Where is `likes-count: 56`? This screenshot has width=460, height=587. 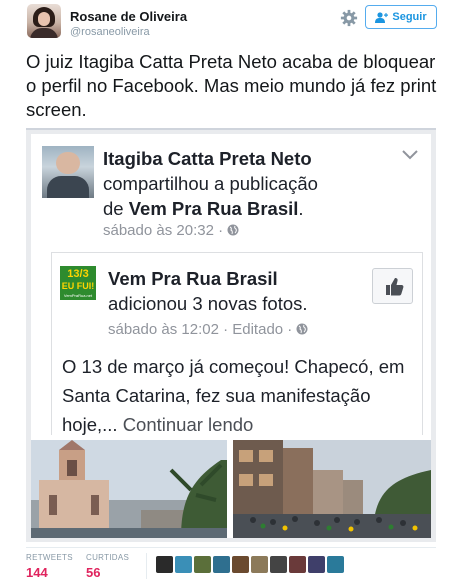 likes-count: 56 is located at coordinates (93, 572).